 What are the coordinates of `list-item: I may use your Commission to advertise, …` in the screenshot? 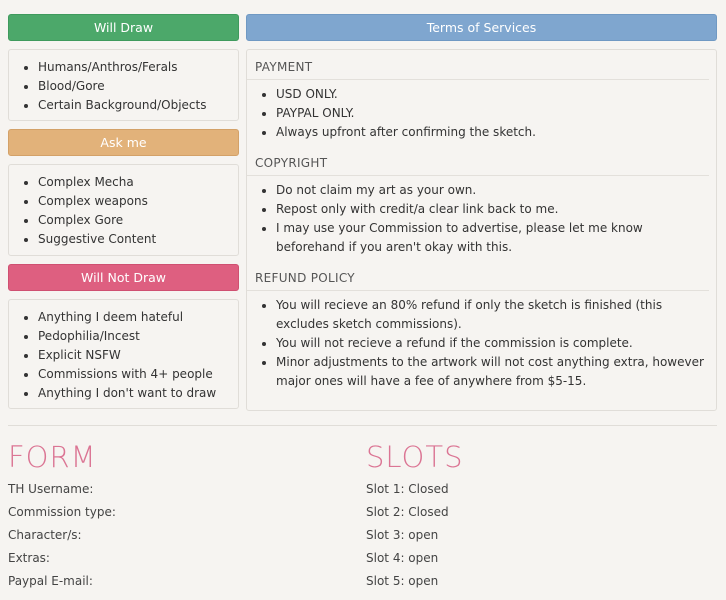 It's located at (490, 238).